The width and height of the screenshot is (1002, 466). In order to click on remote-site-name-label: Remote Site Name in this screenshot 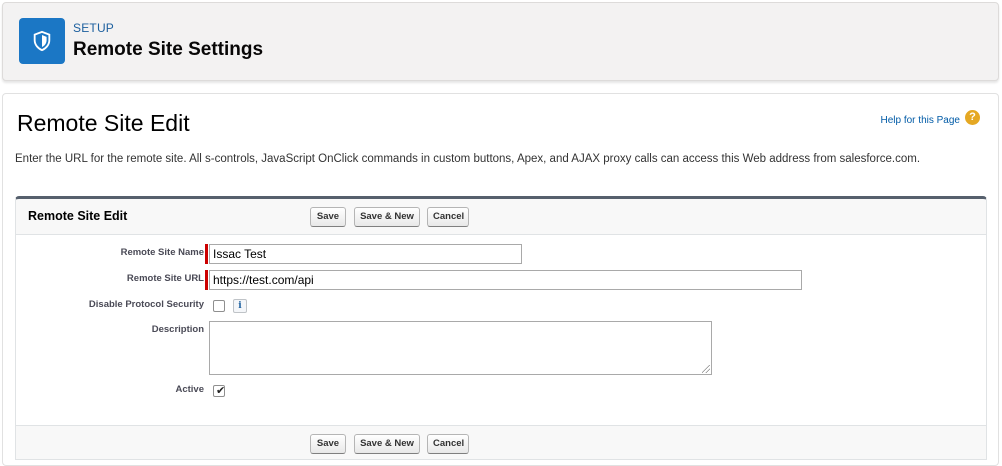, I will do `click(162, 252)`.